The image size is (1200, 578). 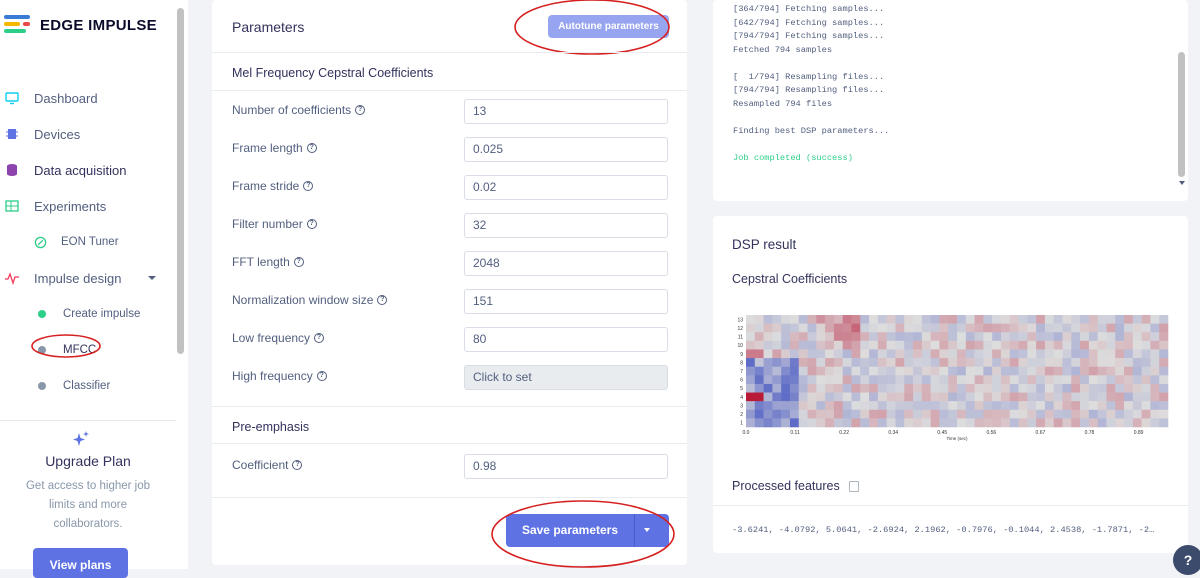 What do you see at coordinates (853, 486) in the screenshot?
I see `copy-icon` at bounding box center [853, 486].